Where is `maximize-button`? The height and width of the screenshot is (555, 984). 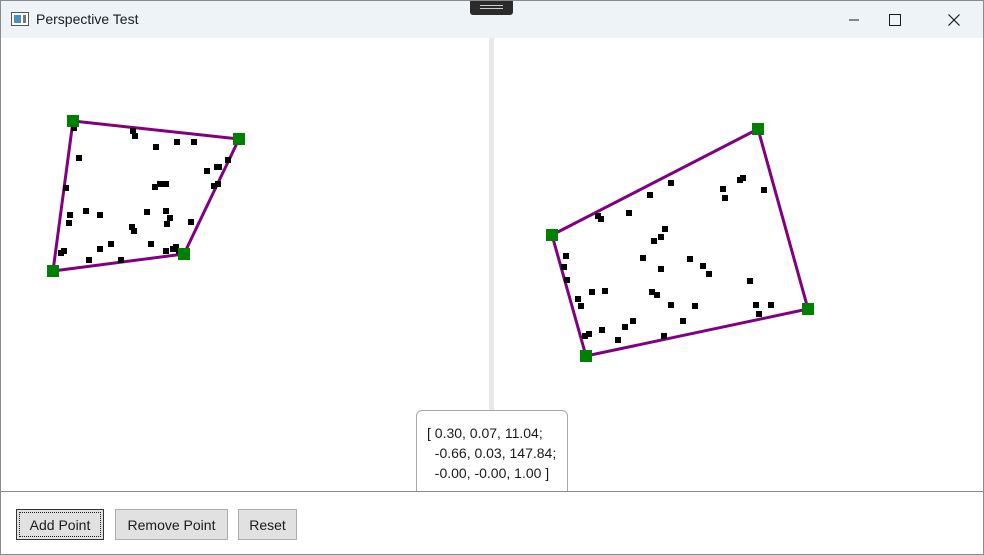 maximize-button is located at coordinates (895, 19).